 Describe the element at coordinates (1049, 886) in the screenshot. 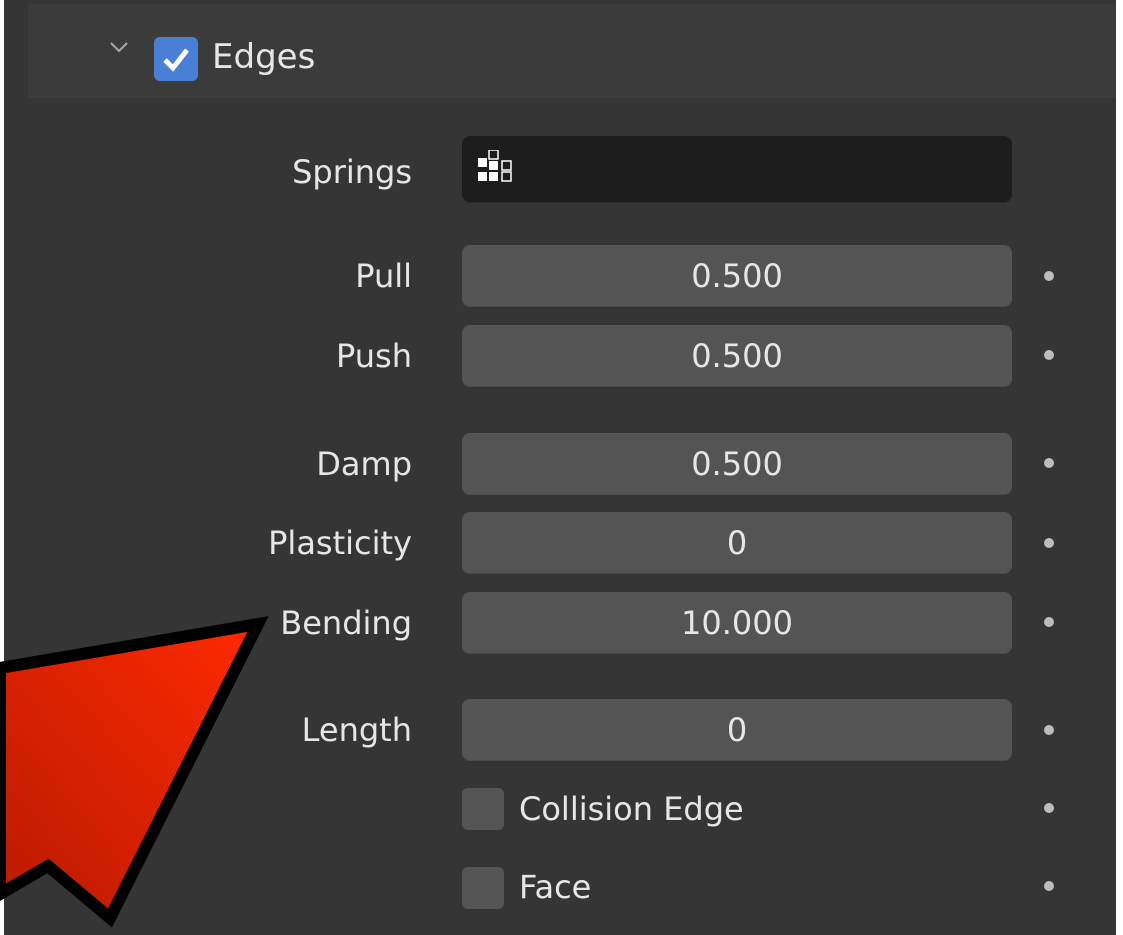

I see `face-keyframe-dot` at that location.